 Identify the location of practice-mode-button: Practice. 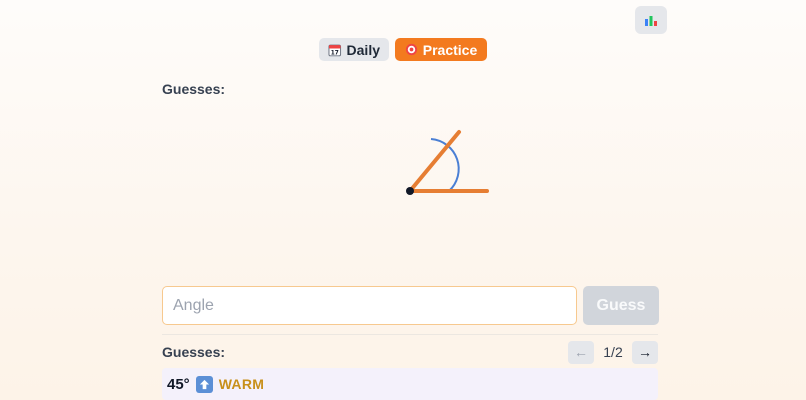
(441, 49).